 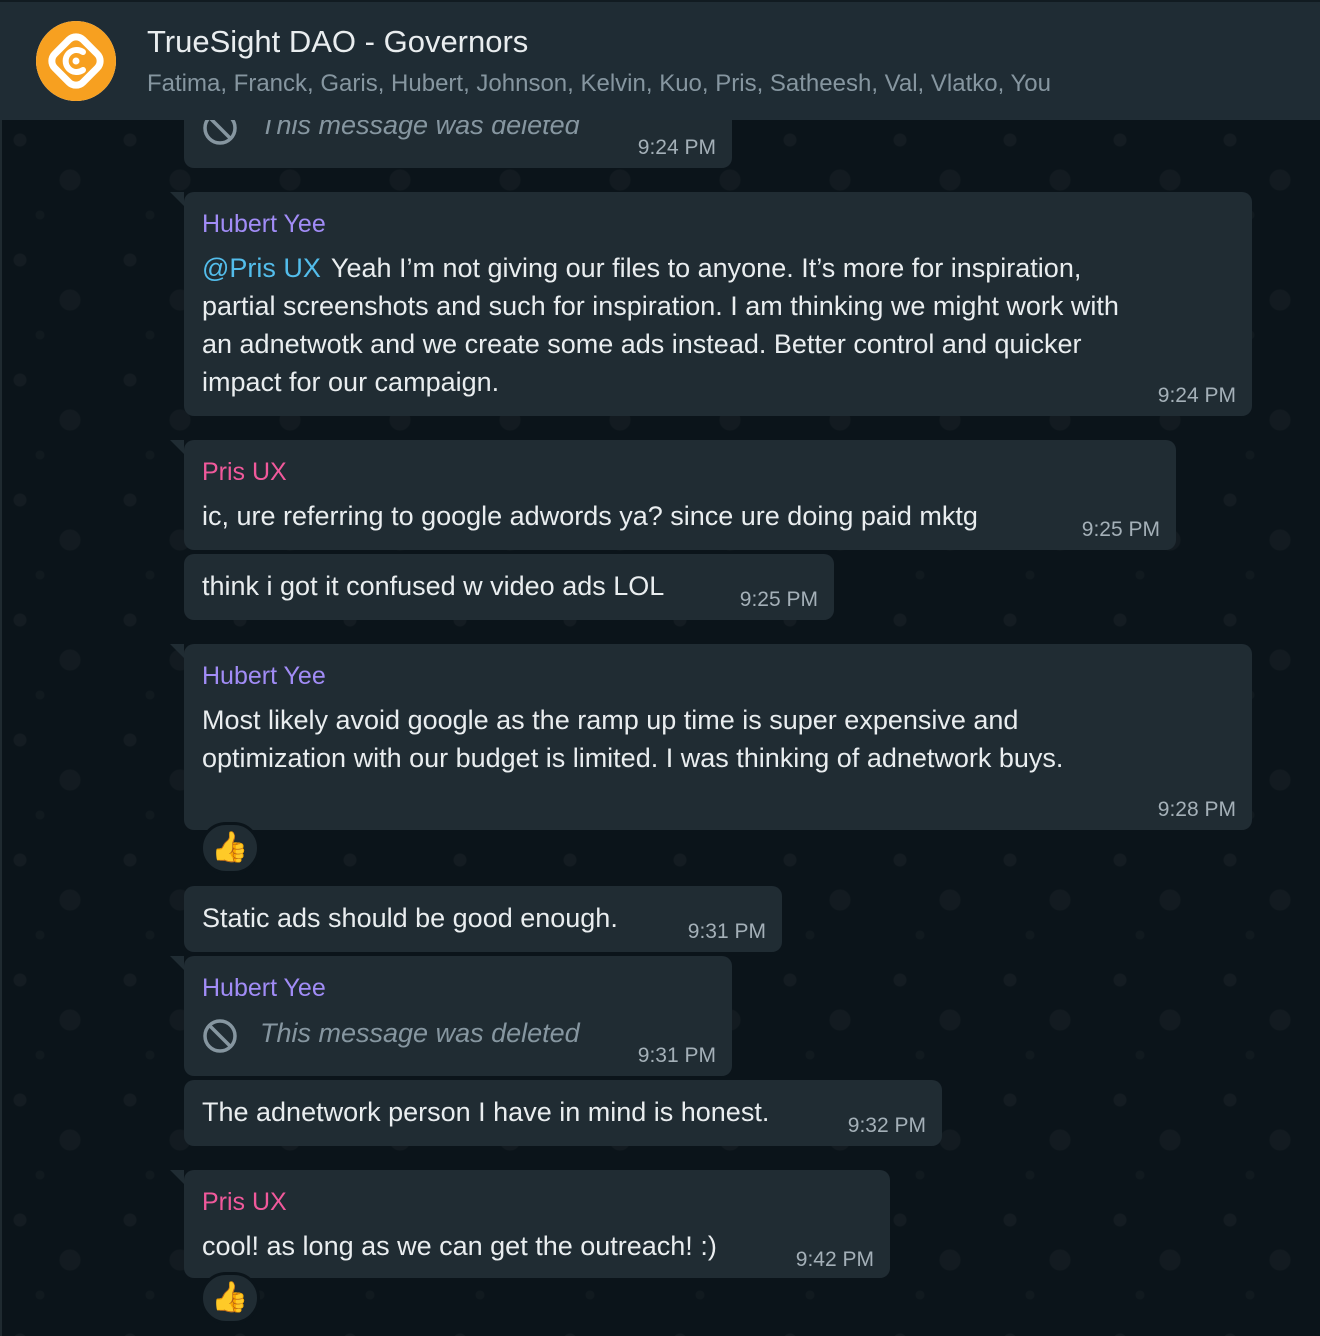 What do you see at coordinates (351, 382) in the screenshot?
I see `message-line: impact for our campaign.` at bounding box center [351, 382].